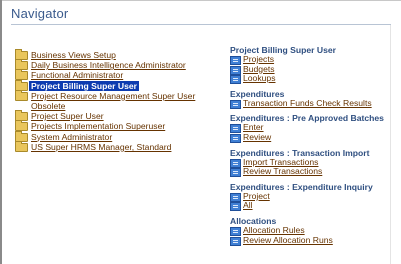 The image size is (401, 264). What do you see at coordinates (71, 137) in the screenshot?
I see `responsibility-link: System Administrator` at bounding box center [71, 137].